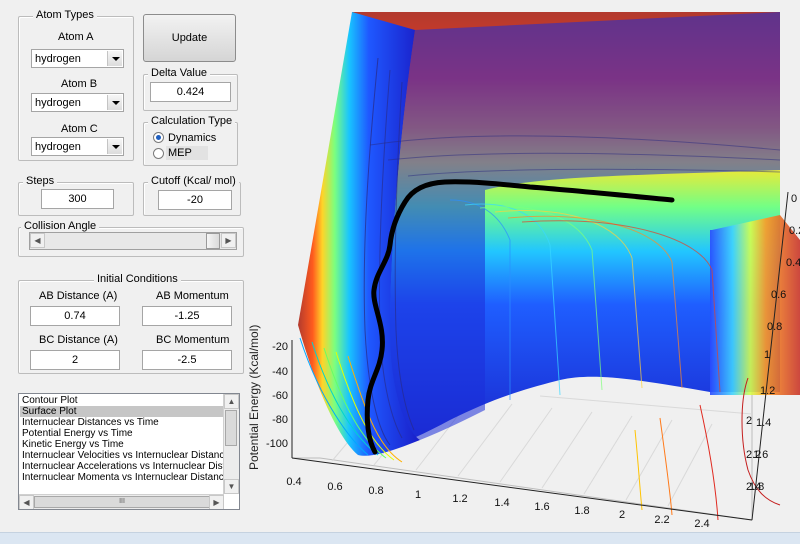 This screenshot has width=800, height=544. What do you see at coordinates (123, 400) in the screenshot?
I see `list-item: Contour Plot` at bounding box center [123, 400].